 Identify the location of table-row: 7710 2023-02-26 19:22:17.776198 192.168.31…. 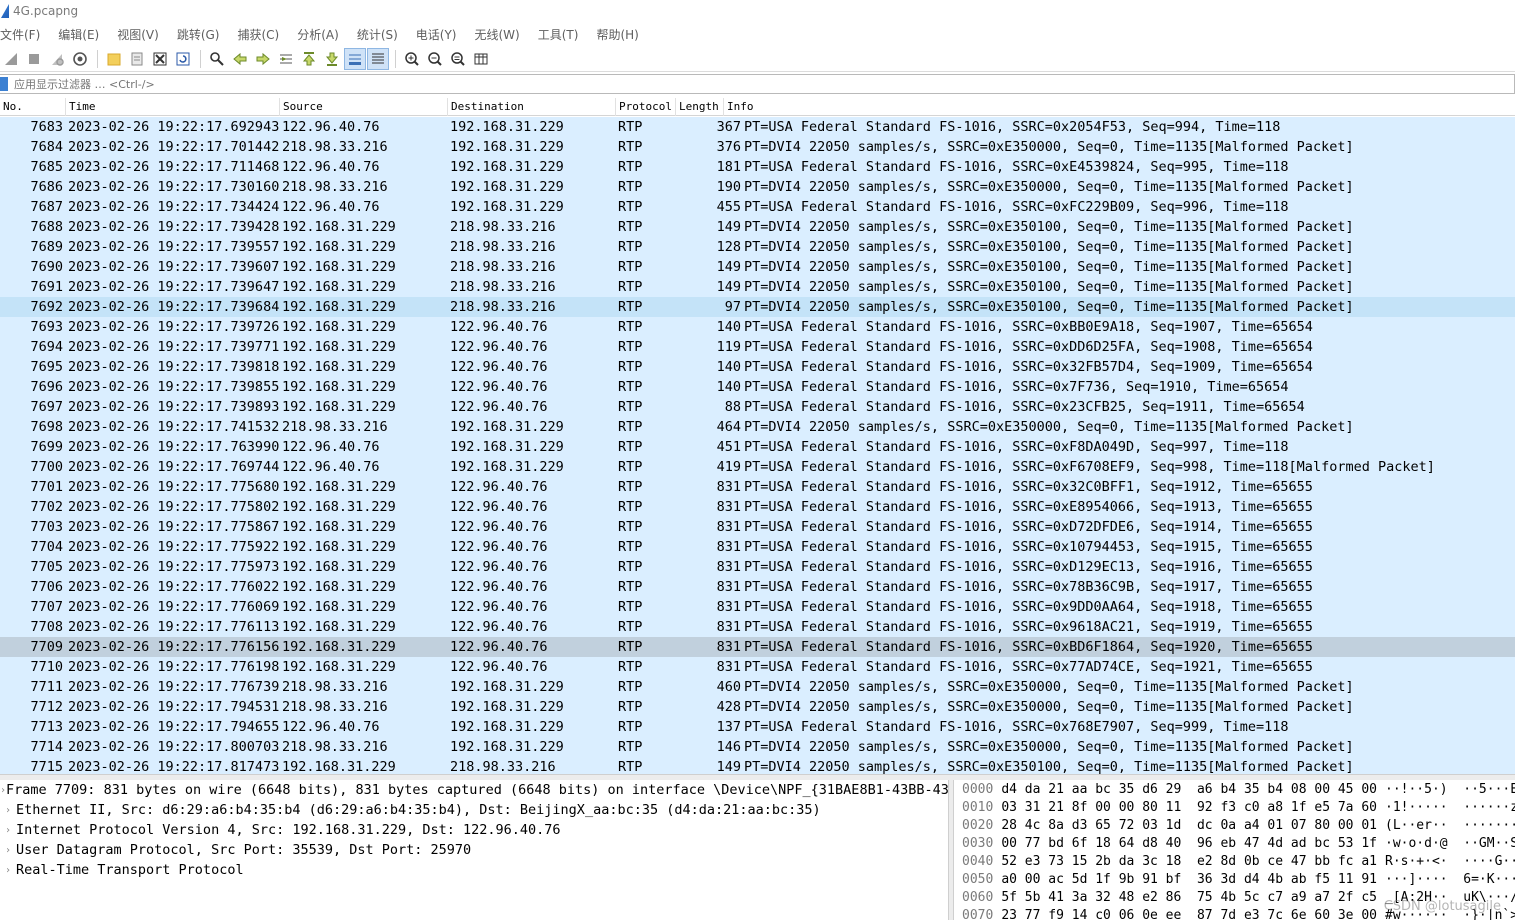
(757, 667).